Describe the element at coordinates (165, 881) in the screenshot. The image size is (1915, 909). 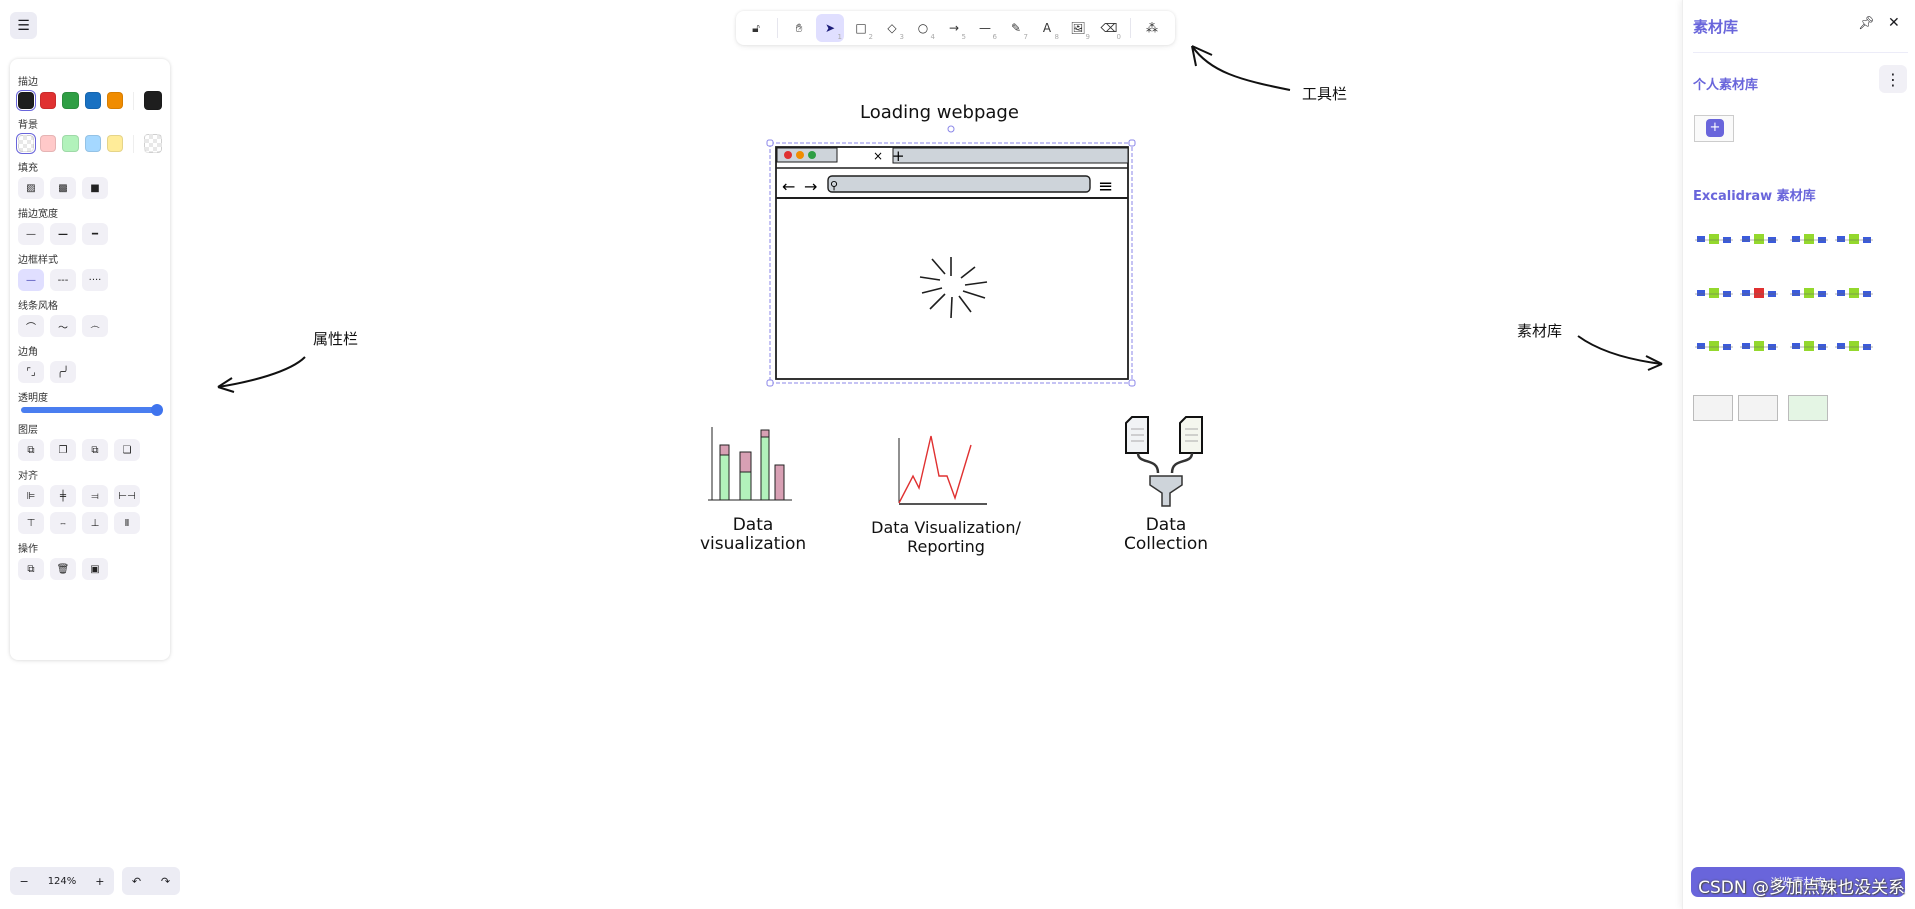
I see `redo-icon: ↷` at that location.